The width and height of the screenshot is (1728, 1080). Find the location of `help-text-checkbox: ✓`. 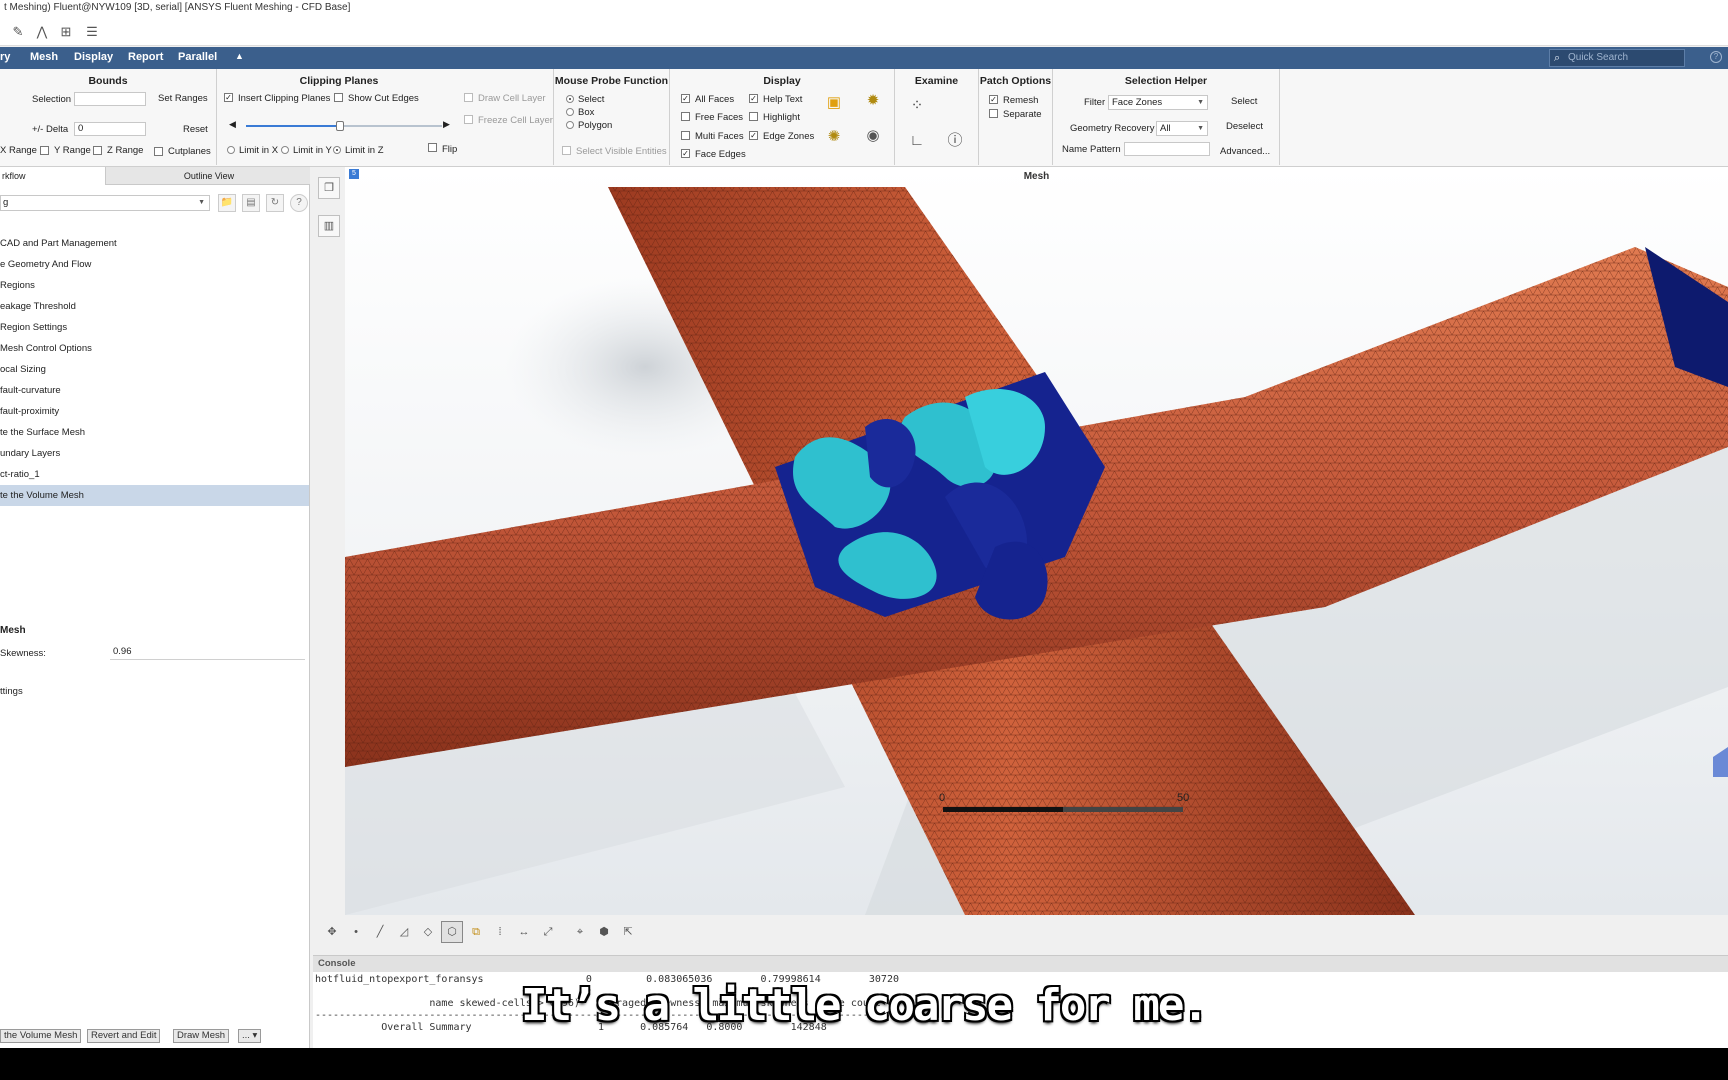

help-text-checkbox: ✓ is located at coordinates (753, 98).